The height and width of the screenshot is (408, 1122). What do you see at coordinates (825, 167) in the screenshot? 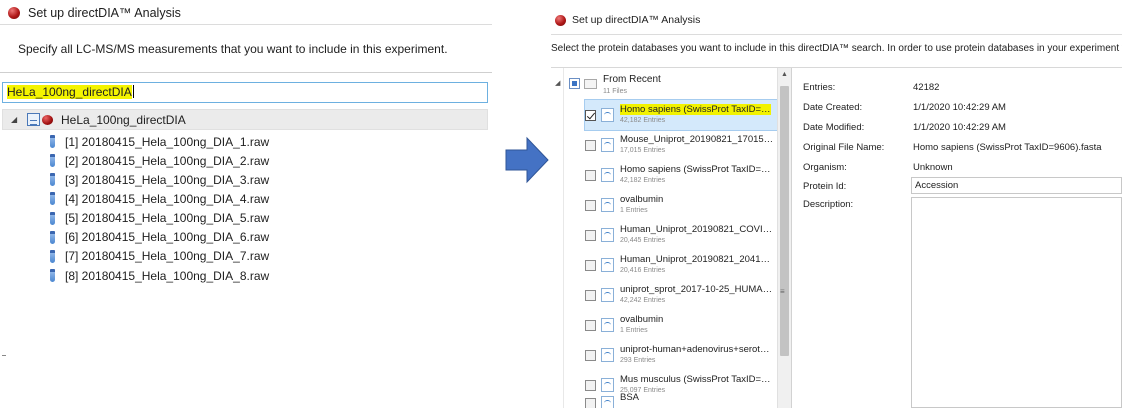
I see `detail-label: Organism:` at bounding box center [825, 167].